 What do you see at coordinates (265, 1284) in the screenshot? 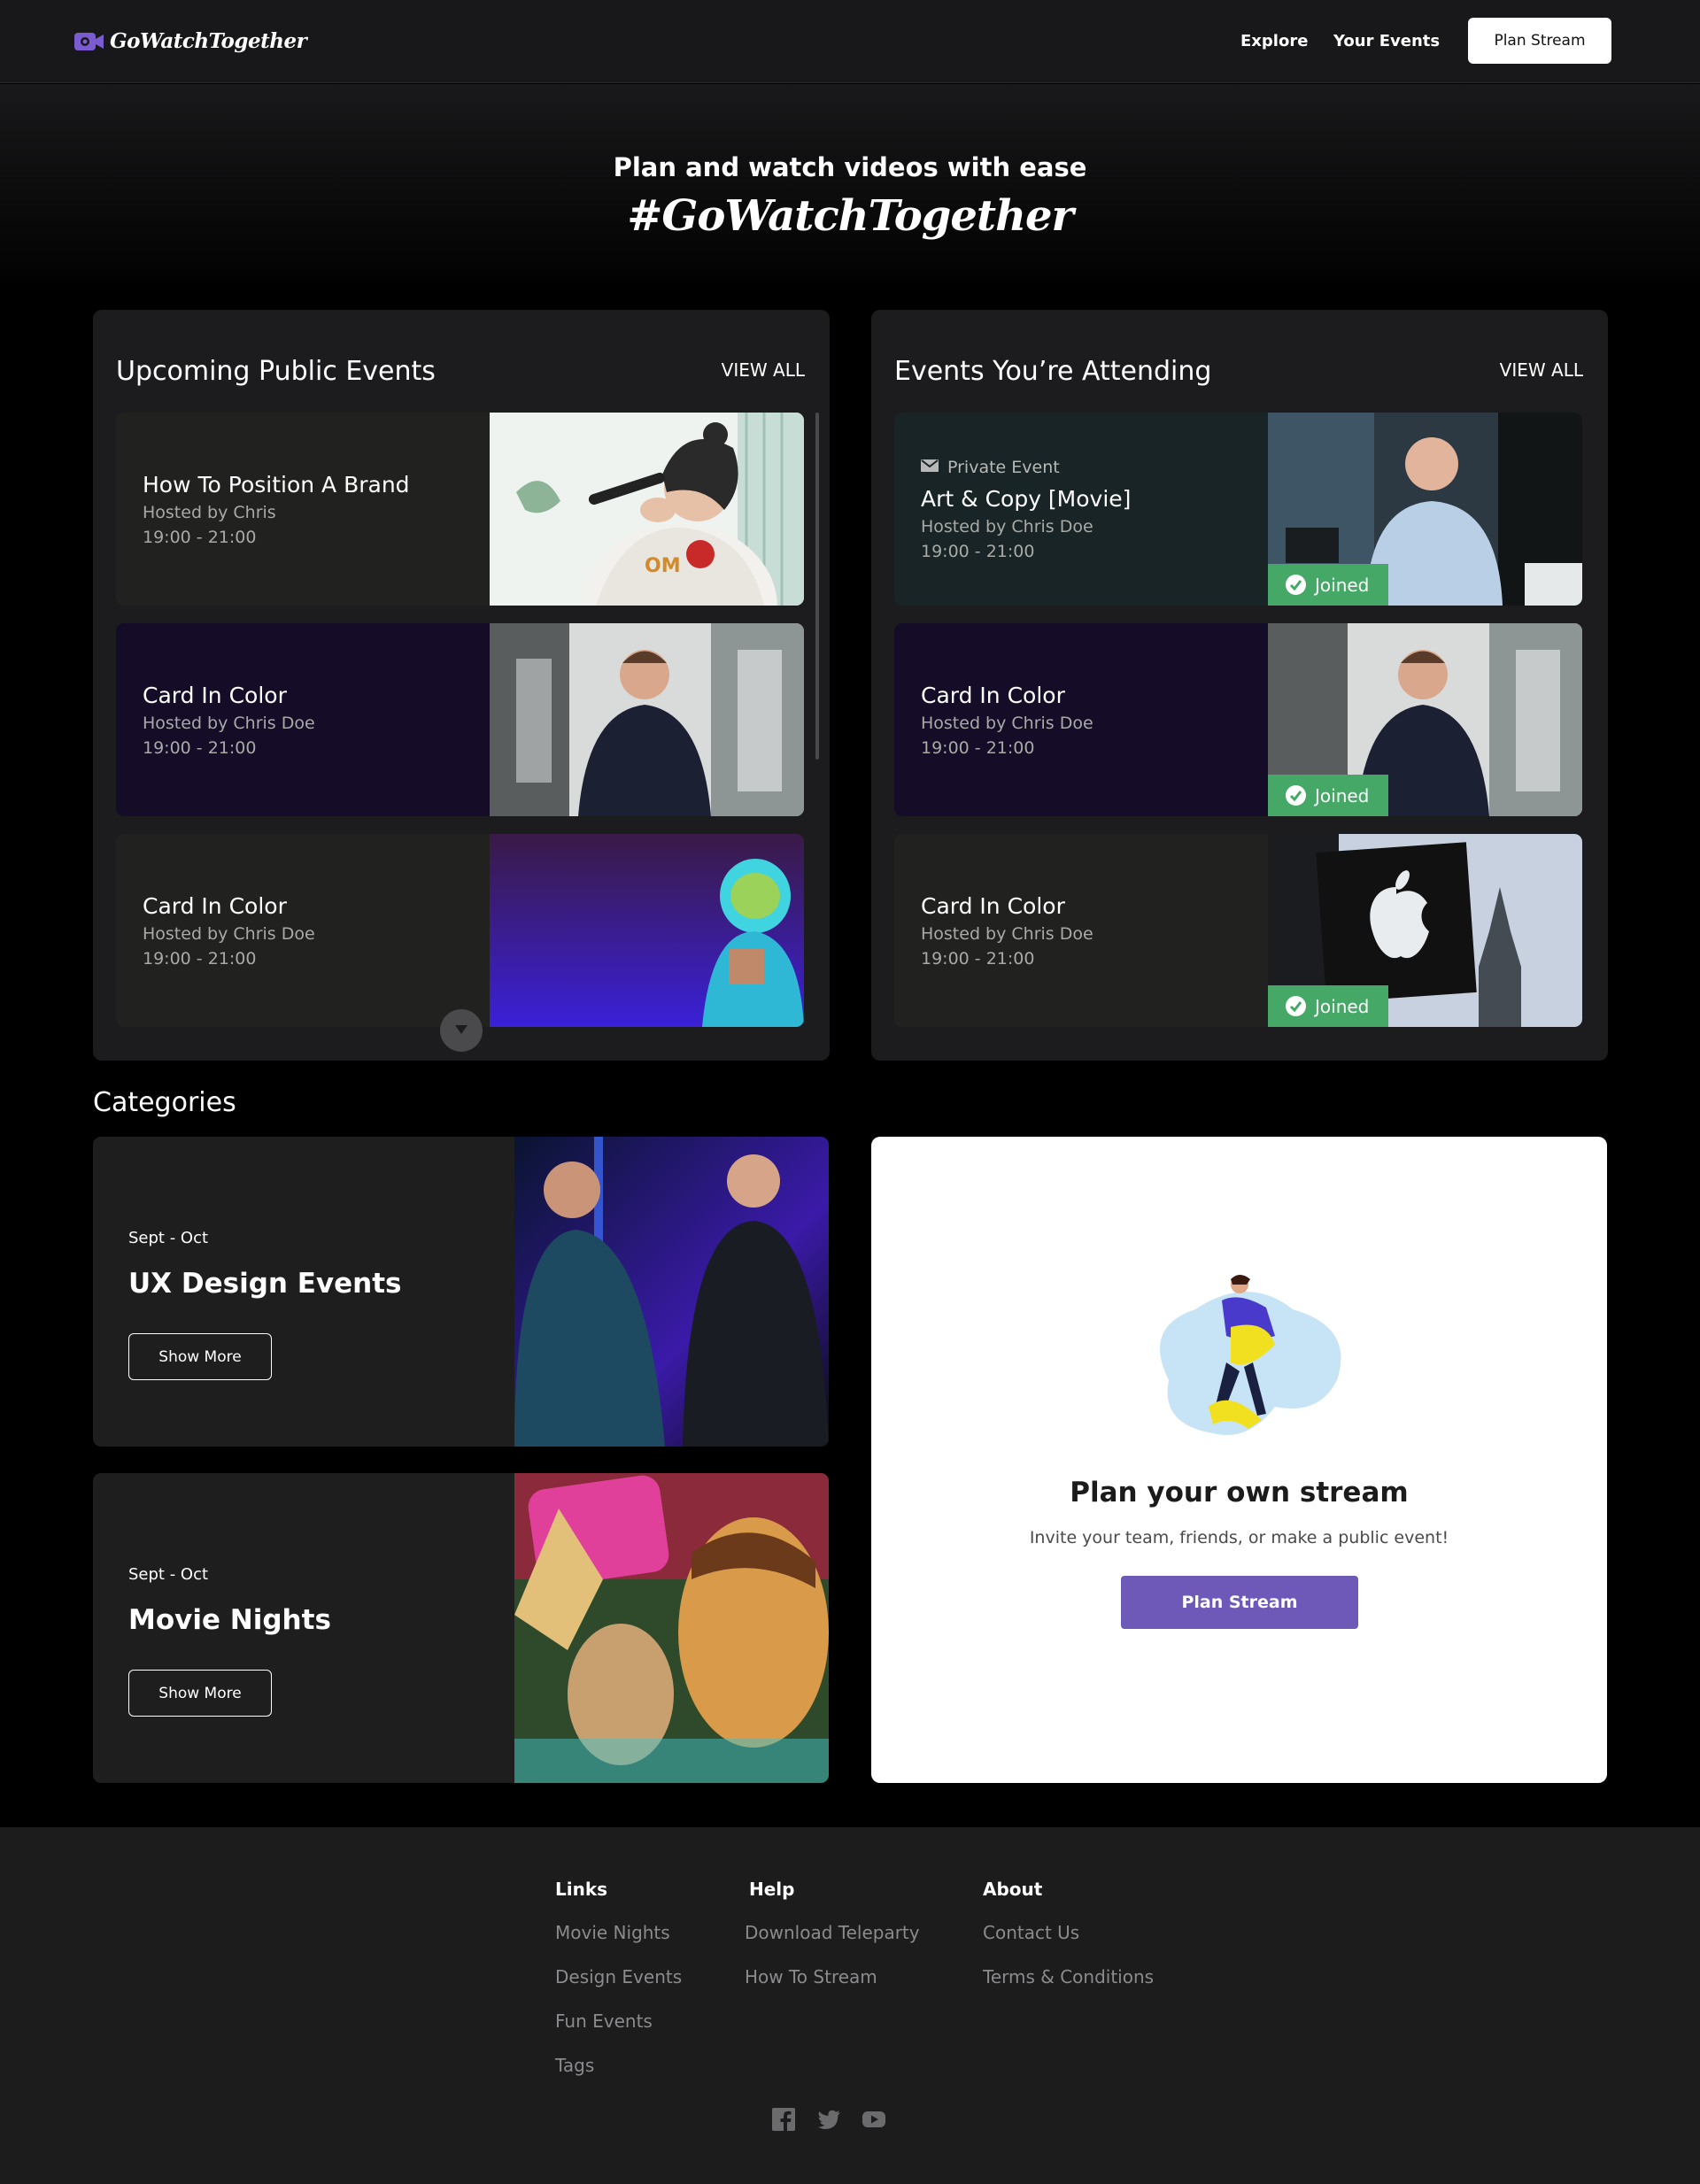
I see `category-title: UX Design Events` at bounding box center [265, 1284].